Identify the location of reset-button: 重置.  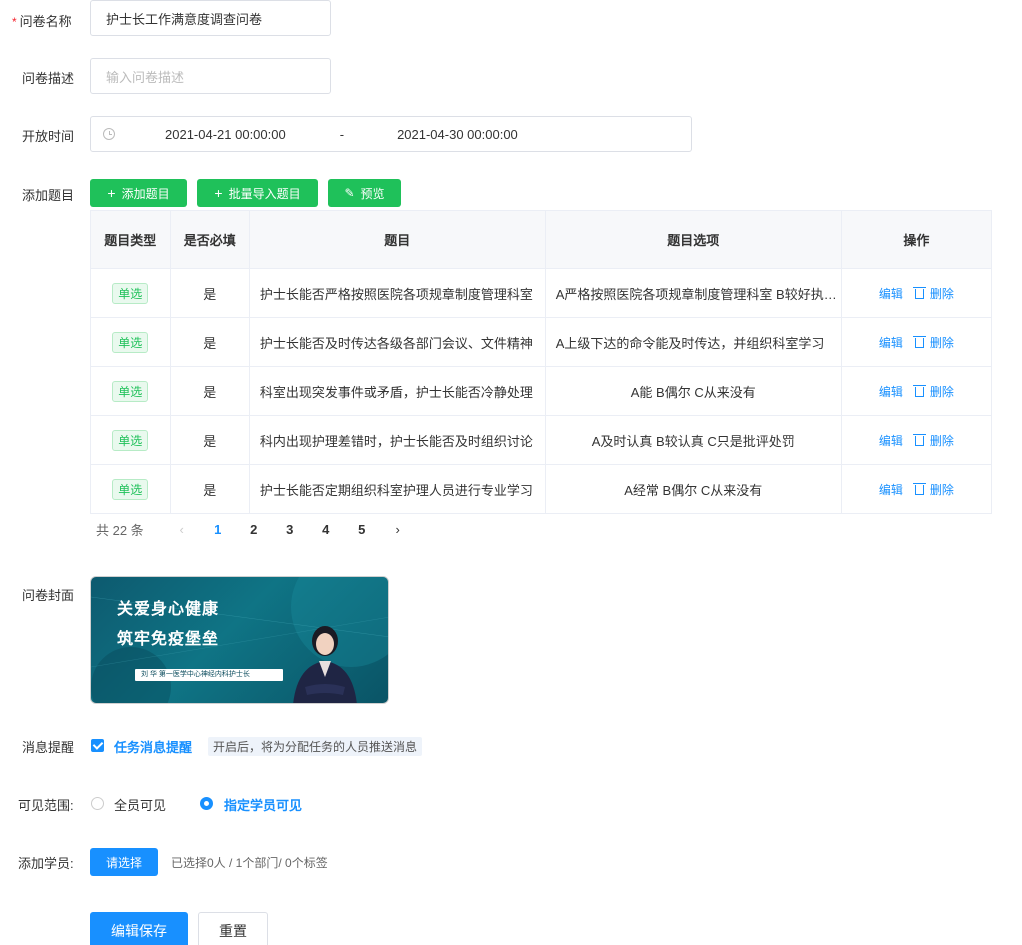
(233, 928).